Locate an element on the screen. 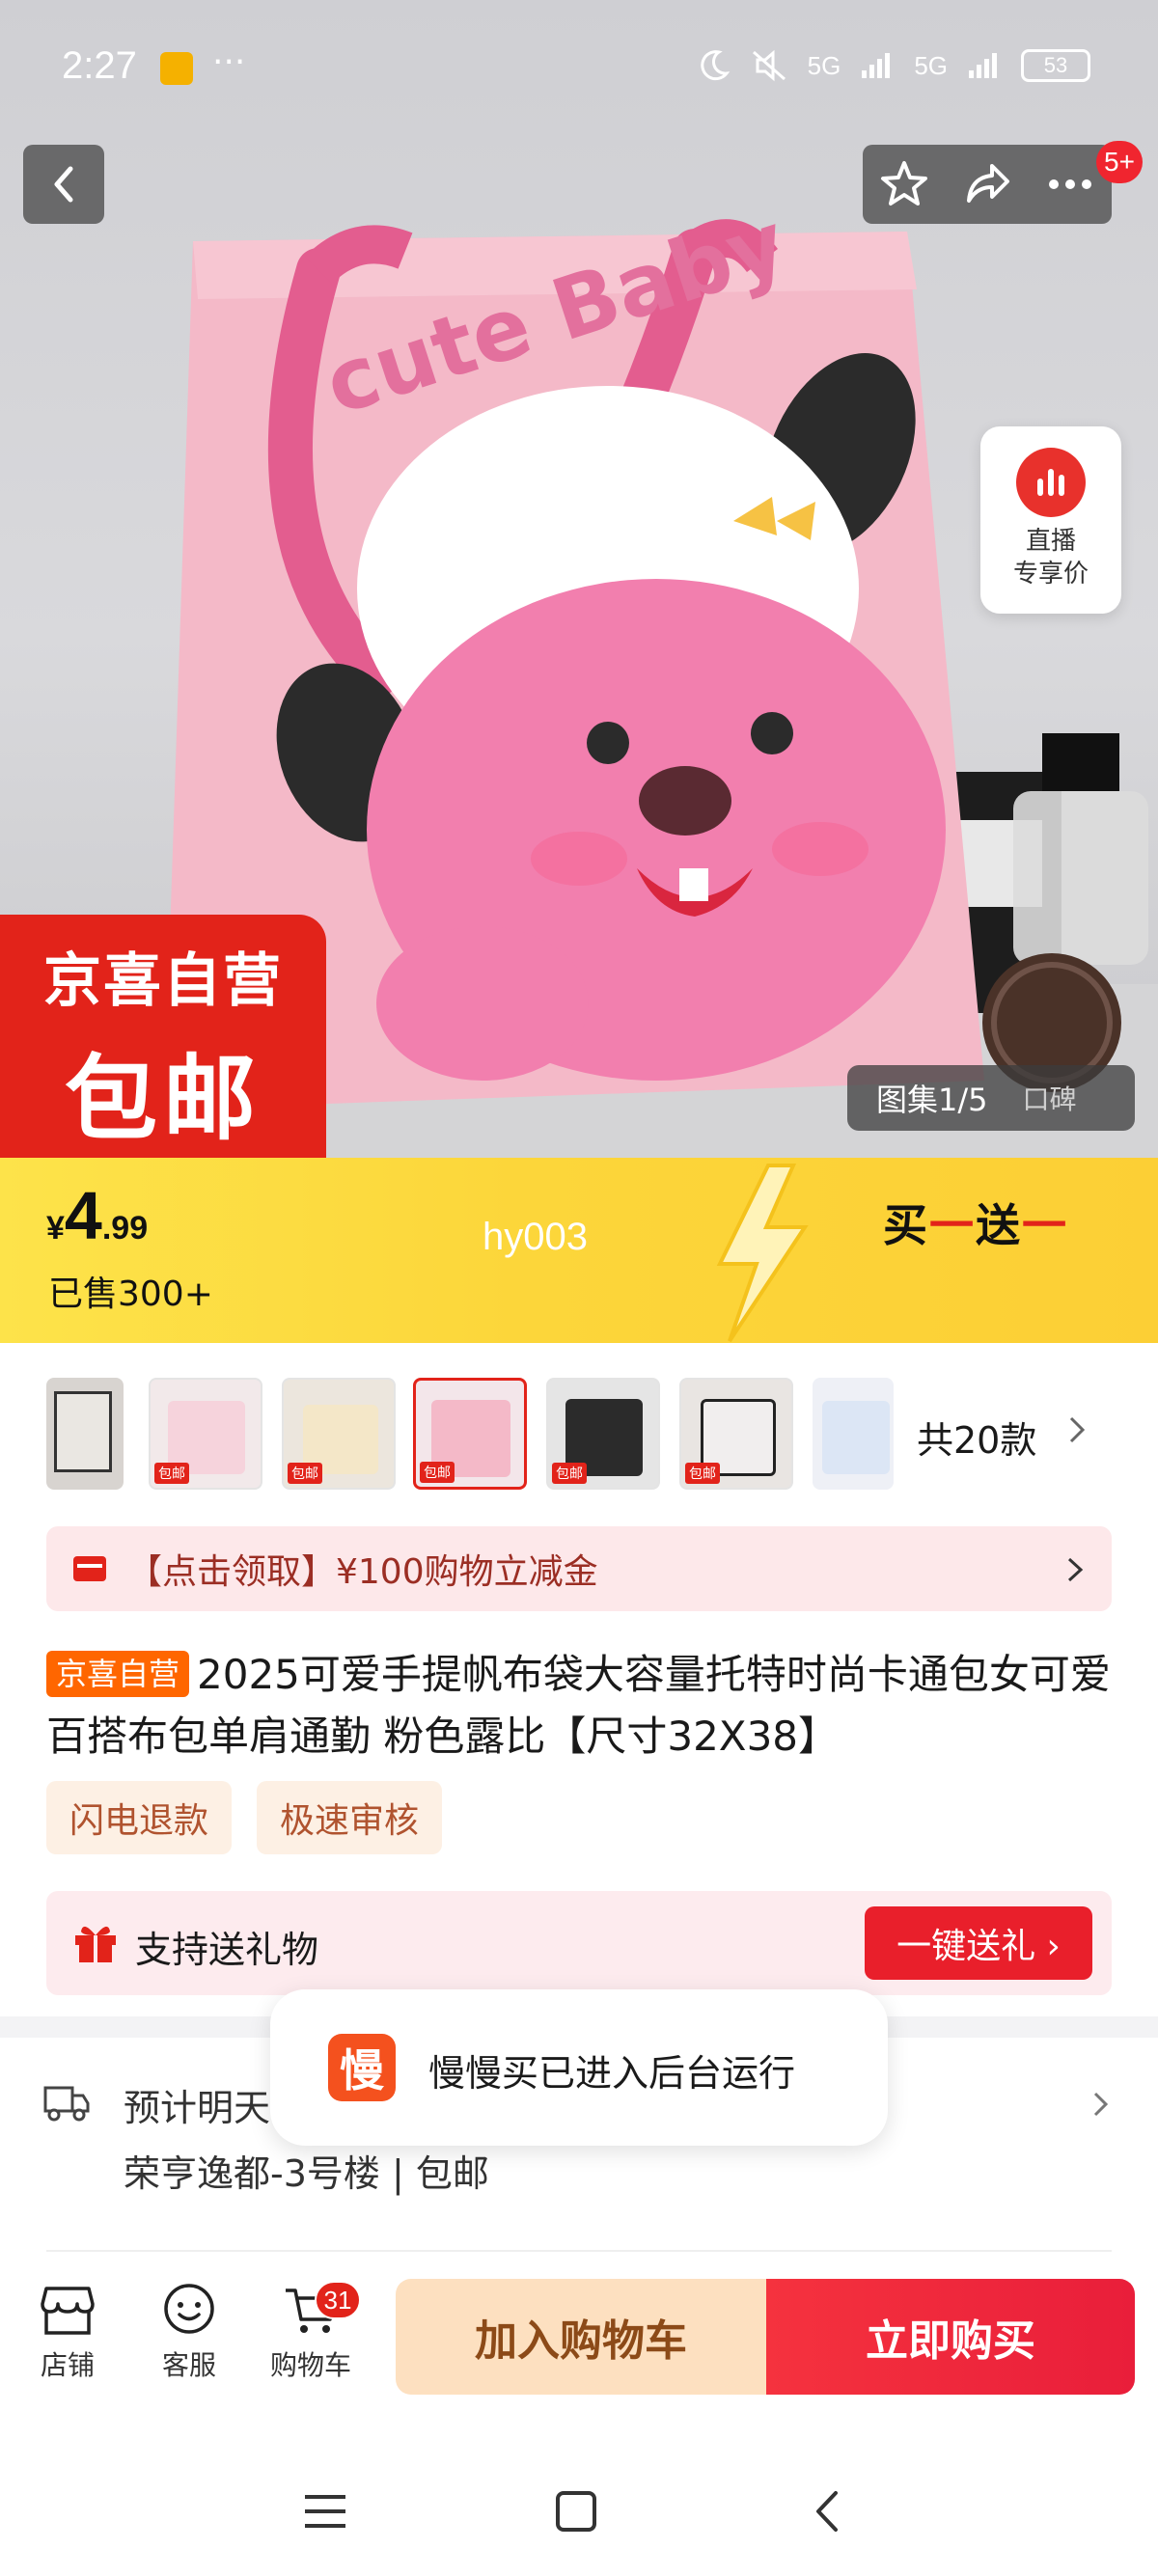 The width and height of the screenshot is (1158, 2576). moon-icon is located at coordinates (715, 65).